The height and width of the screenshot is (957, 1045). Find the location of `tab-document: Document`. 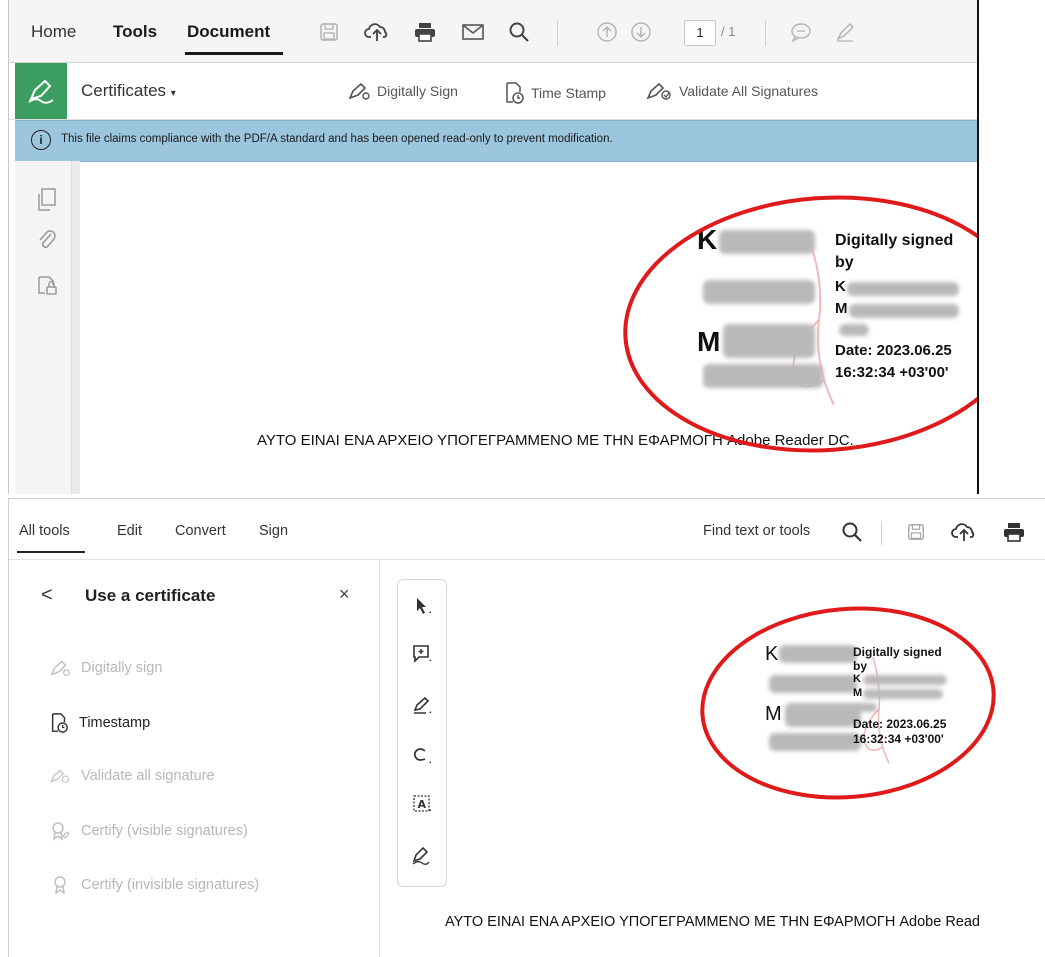

tab-document: Document is located at coordinates (228, 32).